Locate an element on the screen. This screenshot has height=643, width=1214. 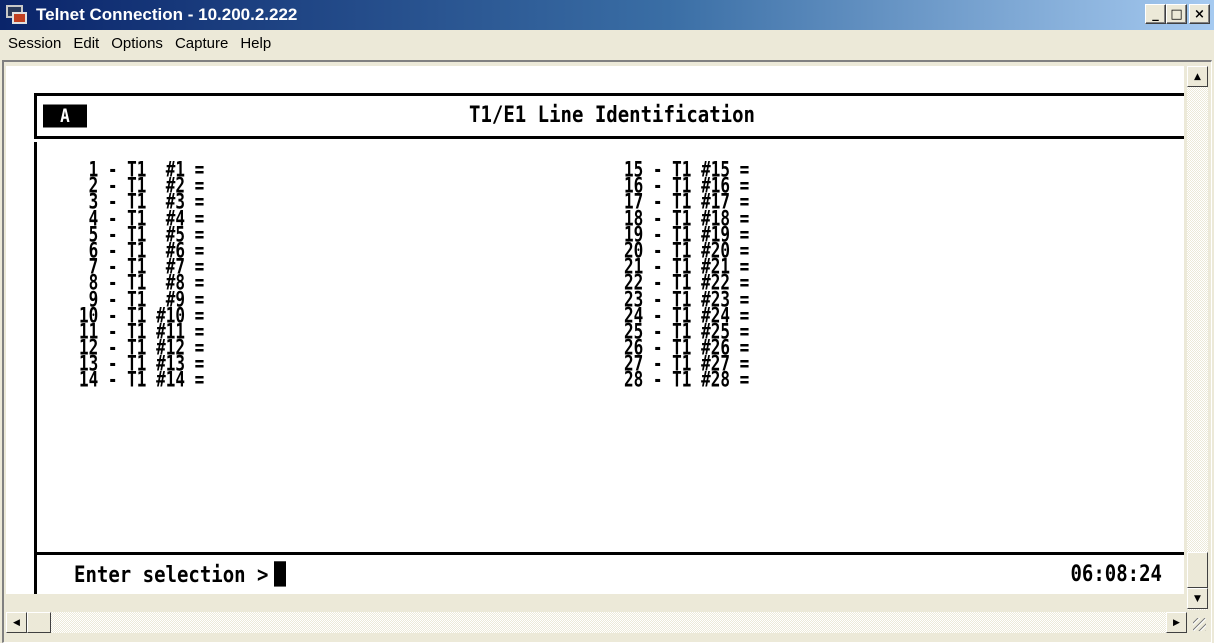
menu-edit: Edit is located at coordinates (86, 43).